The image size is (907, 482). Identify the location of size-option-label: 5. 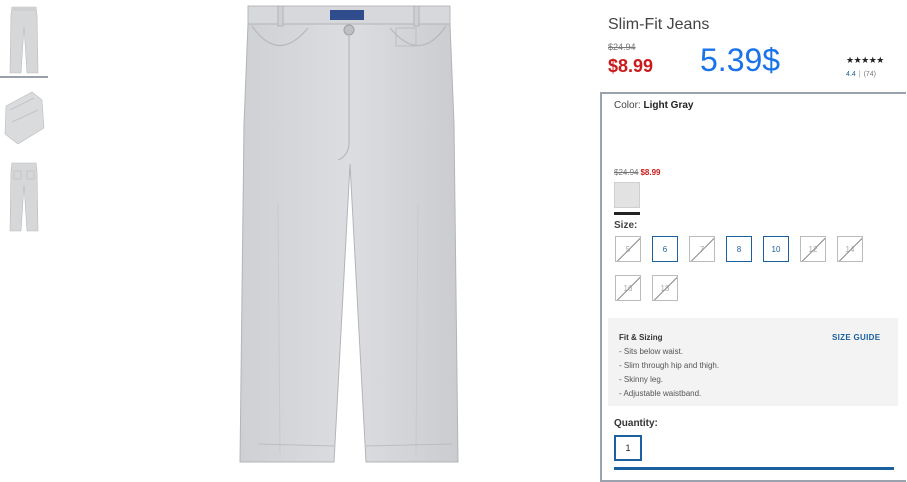
(628, 249).